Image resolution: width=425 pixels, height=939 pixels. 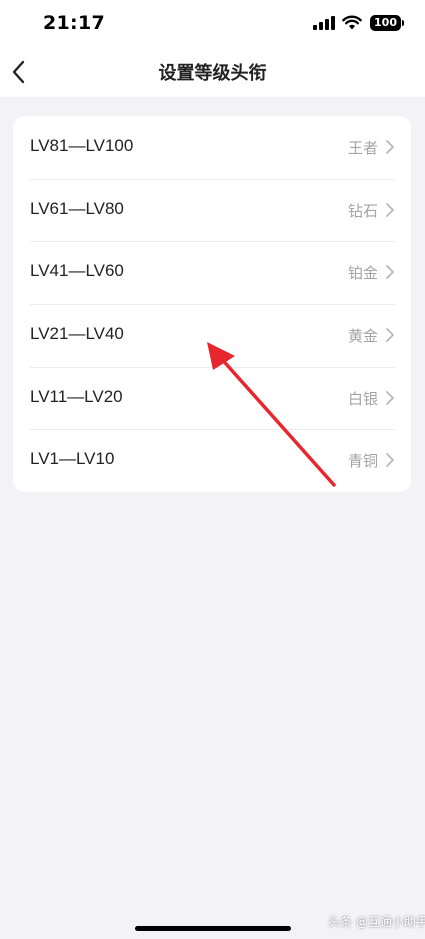 What do you see at coordinates (212, 147) in the screenshot?
I see `list-item: LV81—LV100 王者` at bounding box center [212, 147].